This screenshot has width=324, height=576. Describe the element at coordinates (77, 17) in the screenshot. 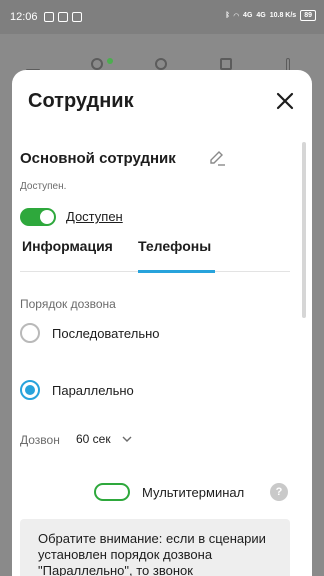

I see `gallery-icon` at that location.